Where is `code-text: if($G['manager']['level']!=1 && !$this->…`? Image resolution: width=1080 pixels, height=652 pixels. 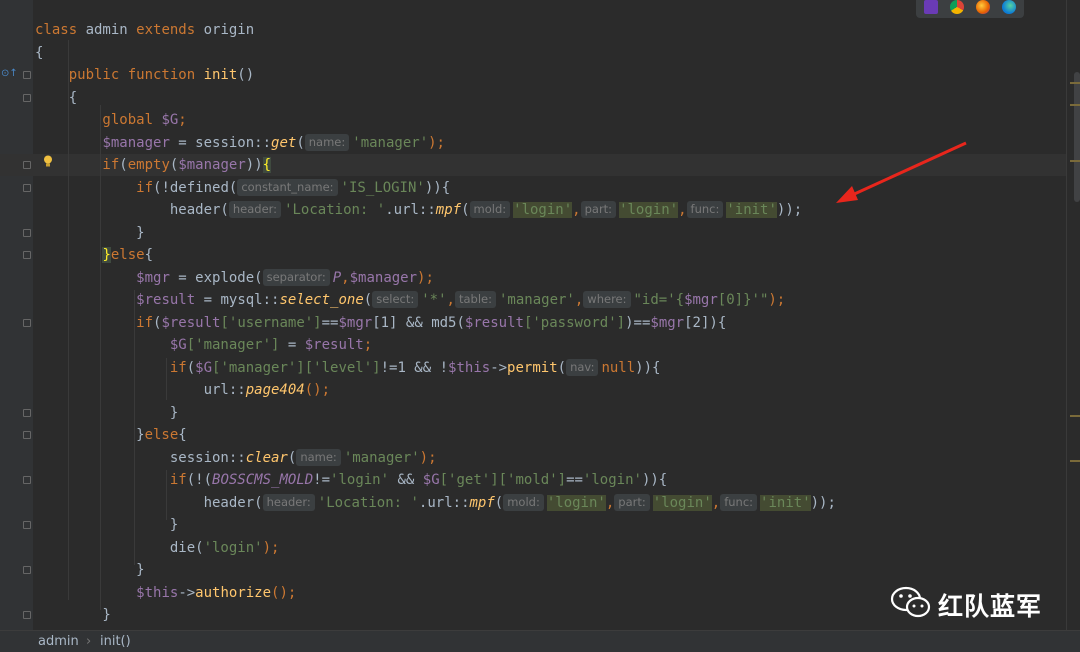 code-text: if($G['manager']['level']!=1 && !$this->… is located at coordinates (347, 368).